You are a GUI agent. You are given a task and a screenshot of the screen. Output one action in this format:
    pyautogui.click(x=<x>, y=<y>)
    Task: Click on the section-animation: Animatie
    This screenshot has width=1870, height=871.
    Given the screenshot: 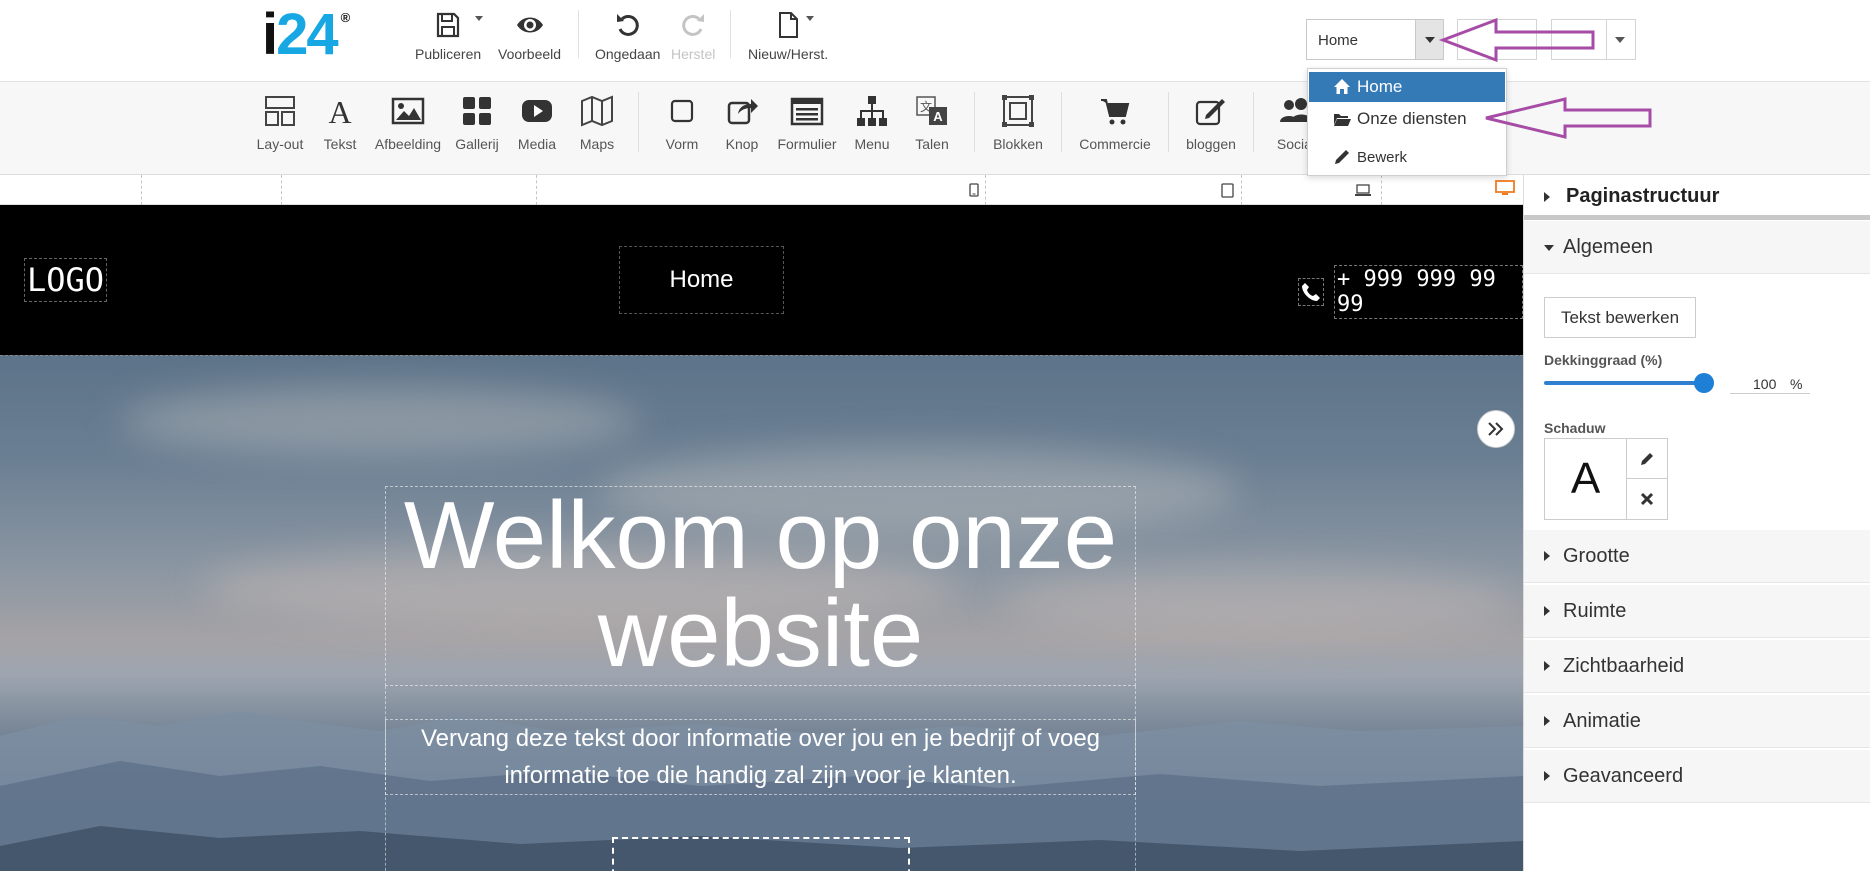 What is the action you would take?
    pyautogui.click(x=1697, y=721)
    